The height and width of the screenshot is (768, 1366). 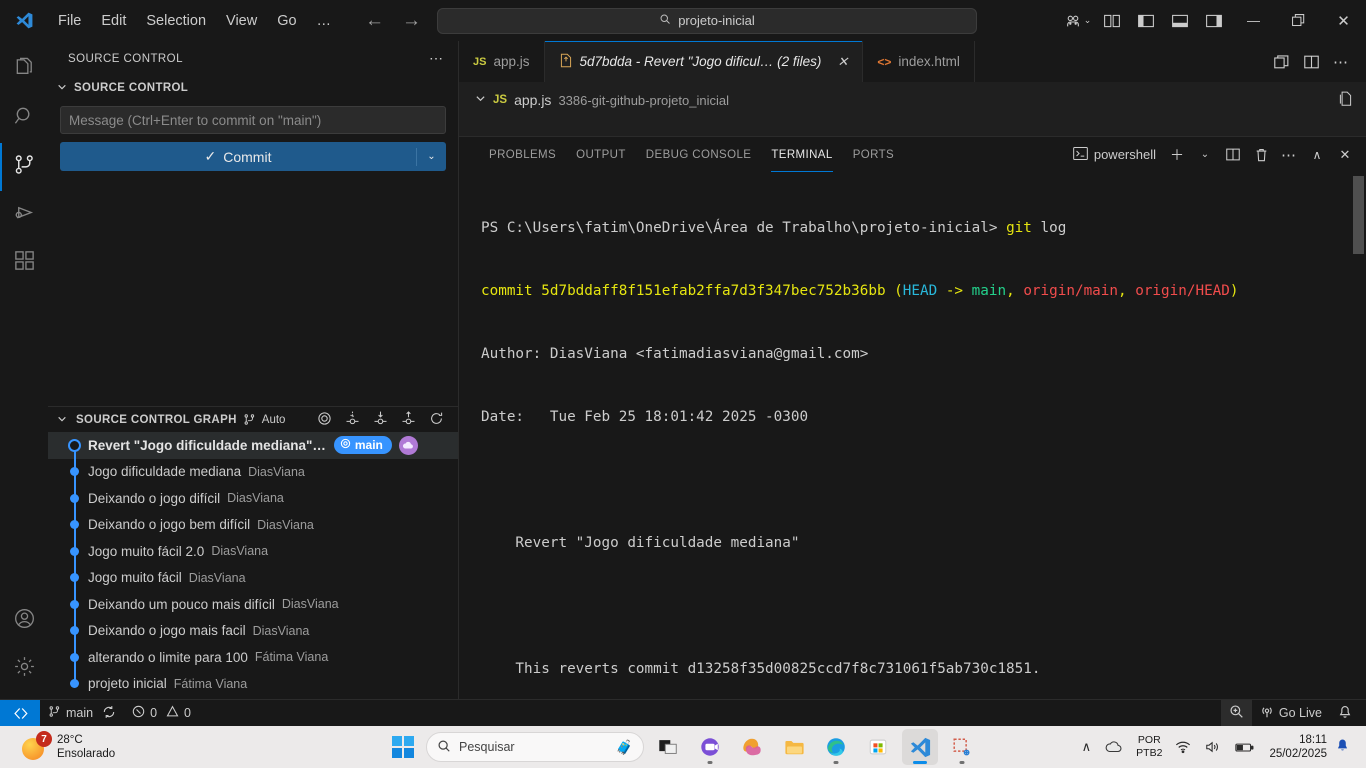 What do you see at coordinates (1298, 20) in the screenshot?
I see `restore-button` at bounding box center [1298, 20].